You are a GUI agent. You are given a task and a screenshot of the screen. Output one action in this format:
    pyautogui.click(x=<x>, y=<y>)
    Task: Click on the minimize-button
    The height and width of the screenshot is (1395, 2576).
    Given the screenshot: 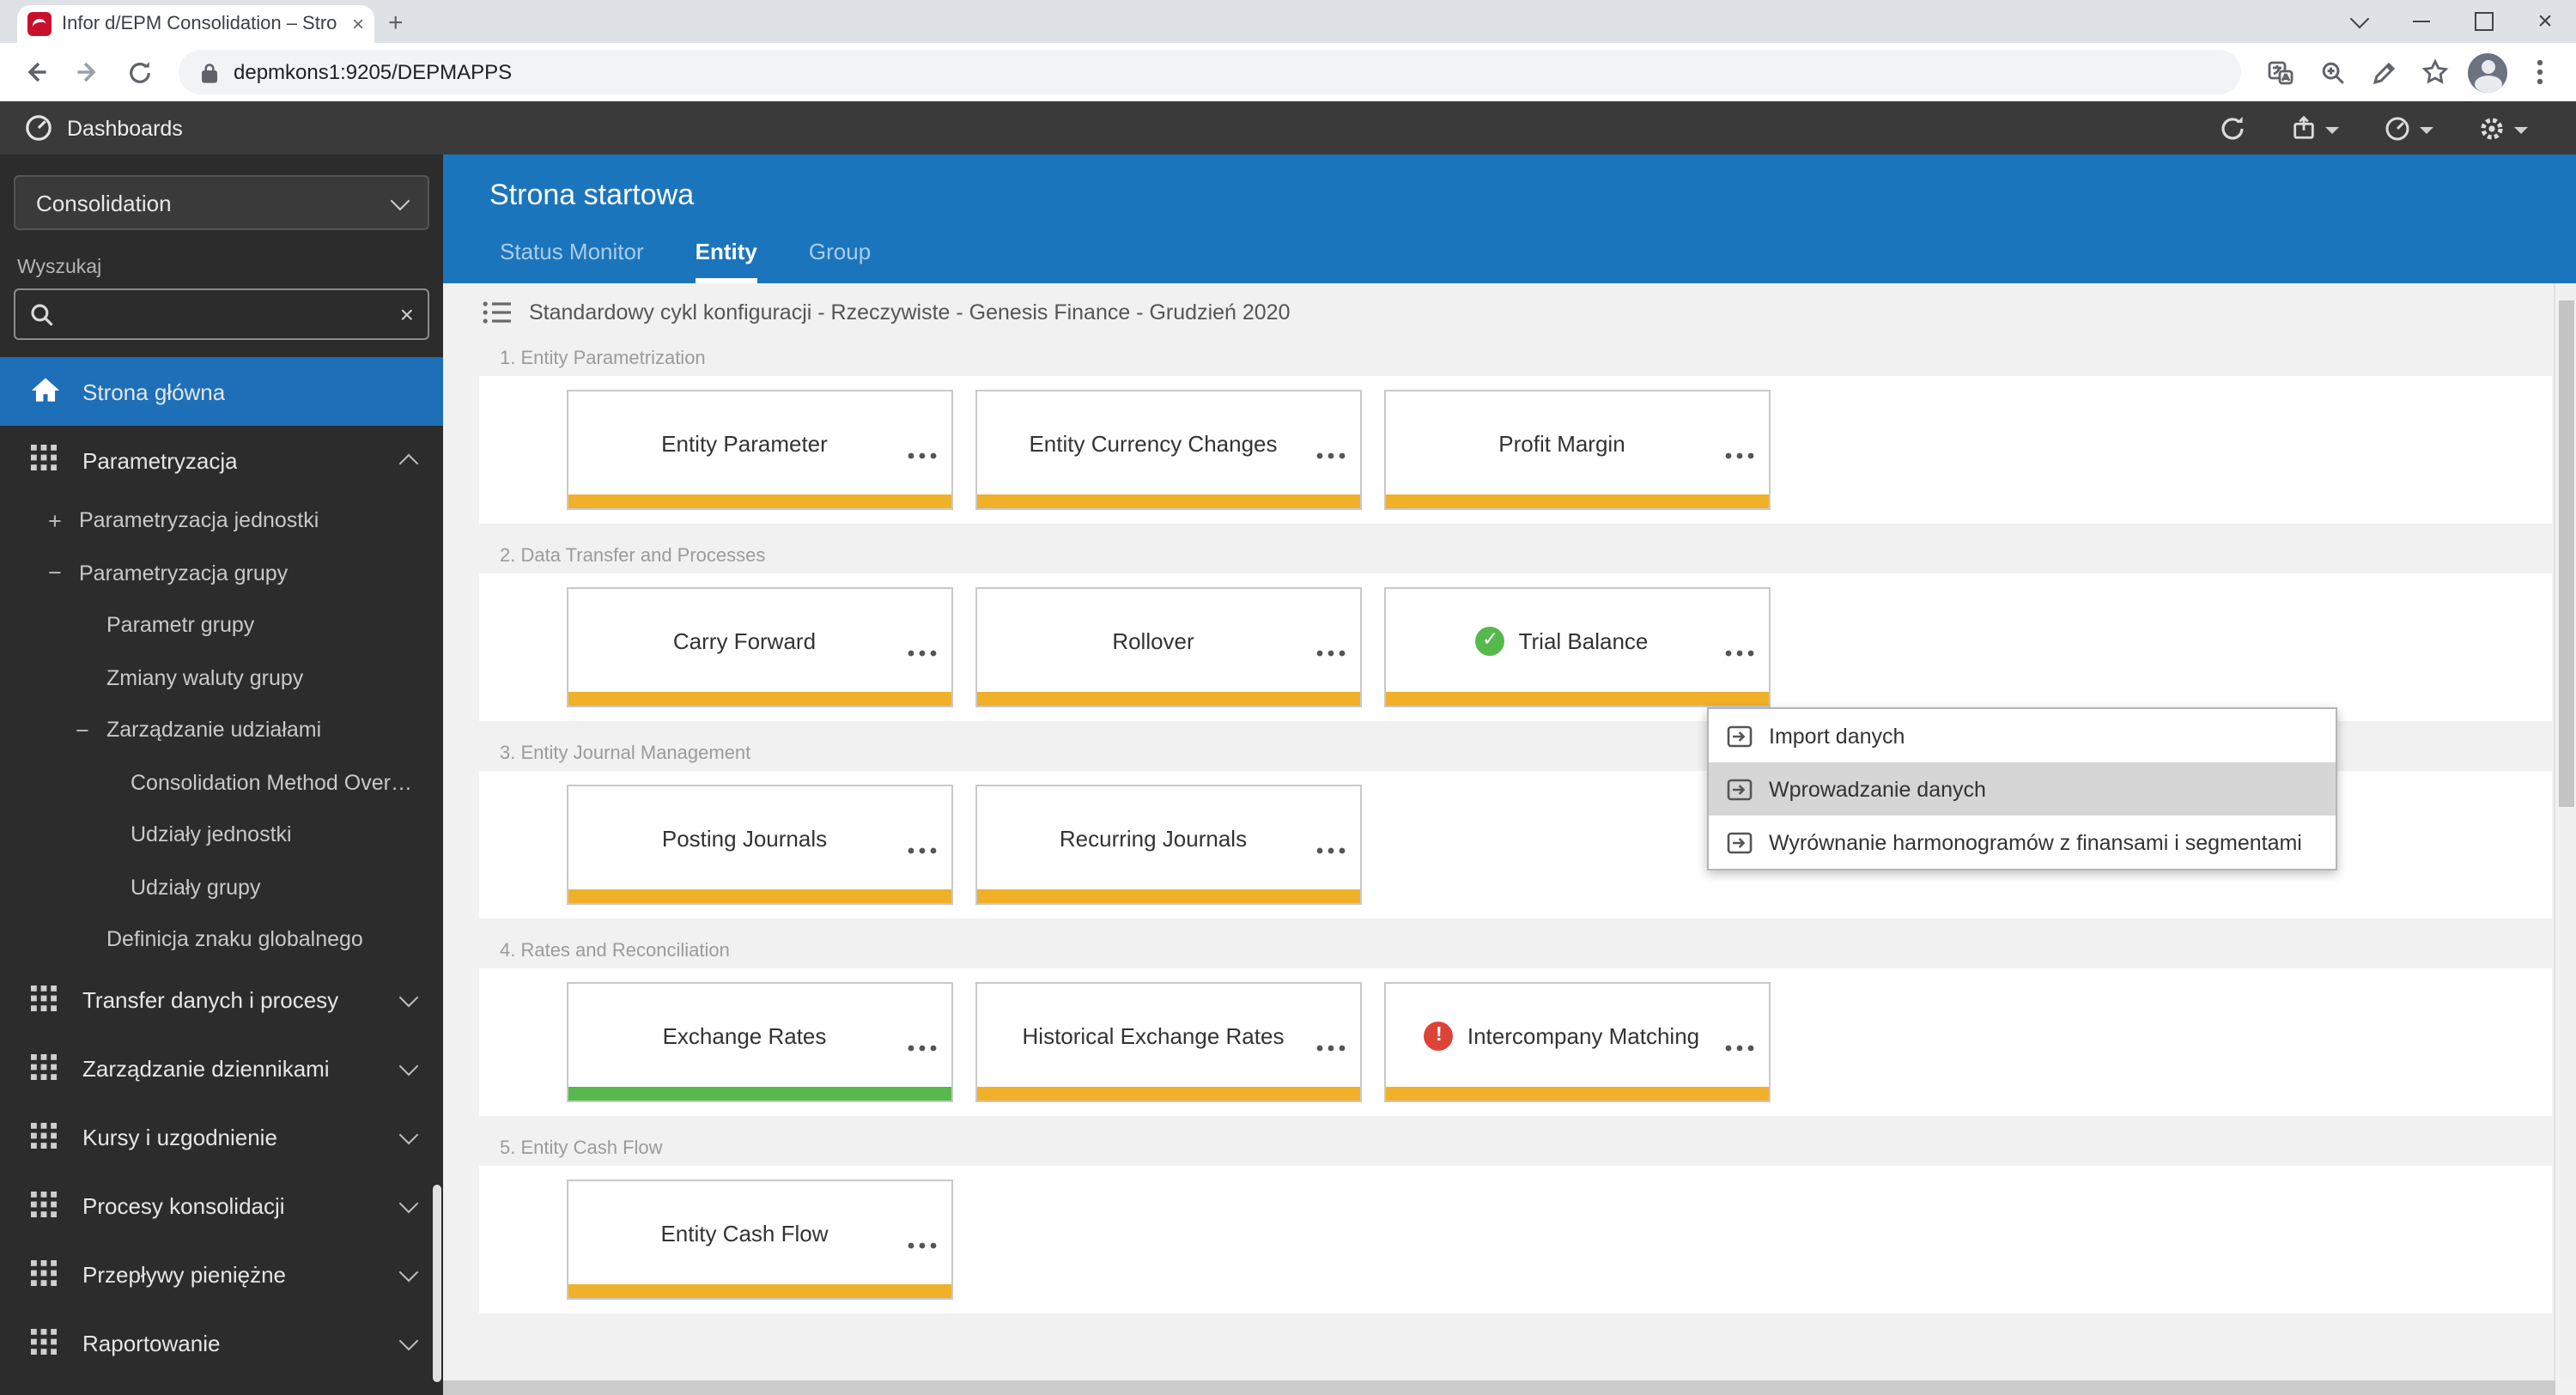 What is the action you would take?
    pyautogui.click(x=2421, y=21)
    